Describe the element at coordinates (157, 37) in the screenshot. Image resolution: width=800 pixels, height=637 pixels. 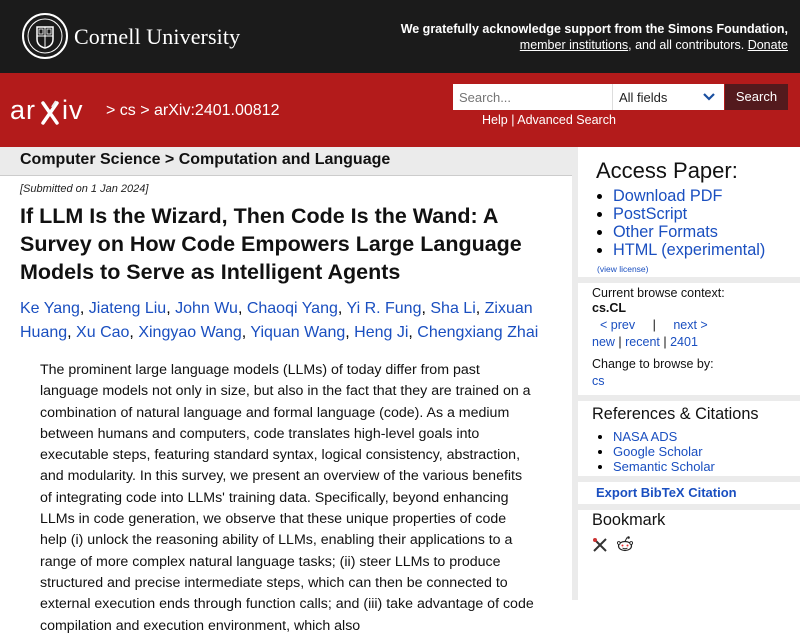
I see `cornell-university-name: Cornell University` at that location.